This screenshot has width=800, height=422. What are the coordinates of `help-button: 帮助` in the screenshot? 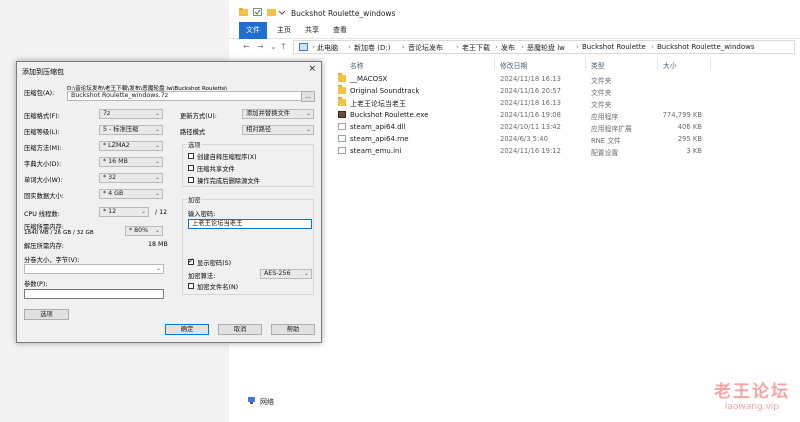 It's located at (293, 329).